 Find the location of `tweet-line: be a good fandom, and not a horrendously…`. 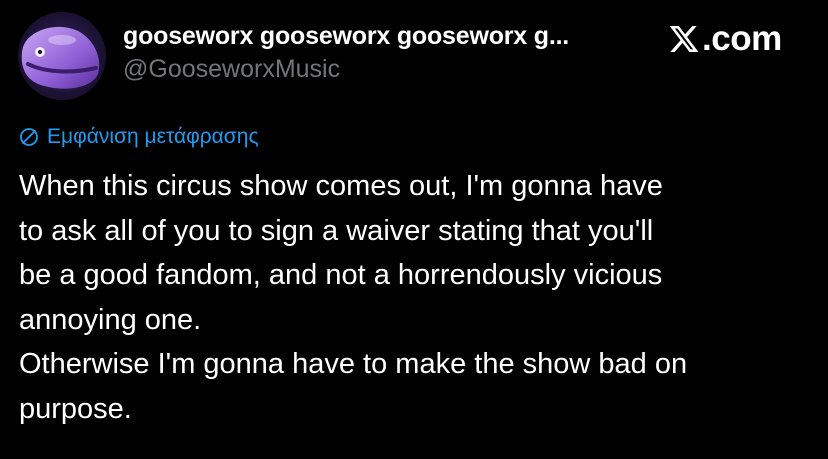

tweet-line: be a good fandom, and not a horrendously… is located at coordinates (341, 275).